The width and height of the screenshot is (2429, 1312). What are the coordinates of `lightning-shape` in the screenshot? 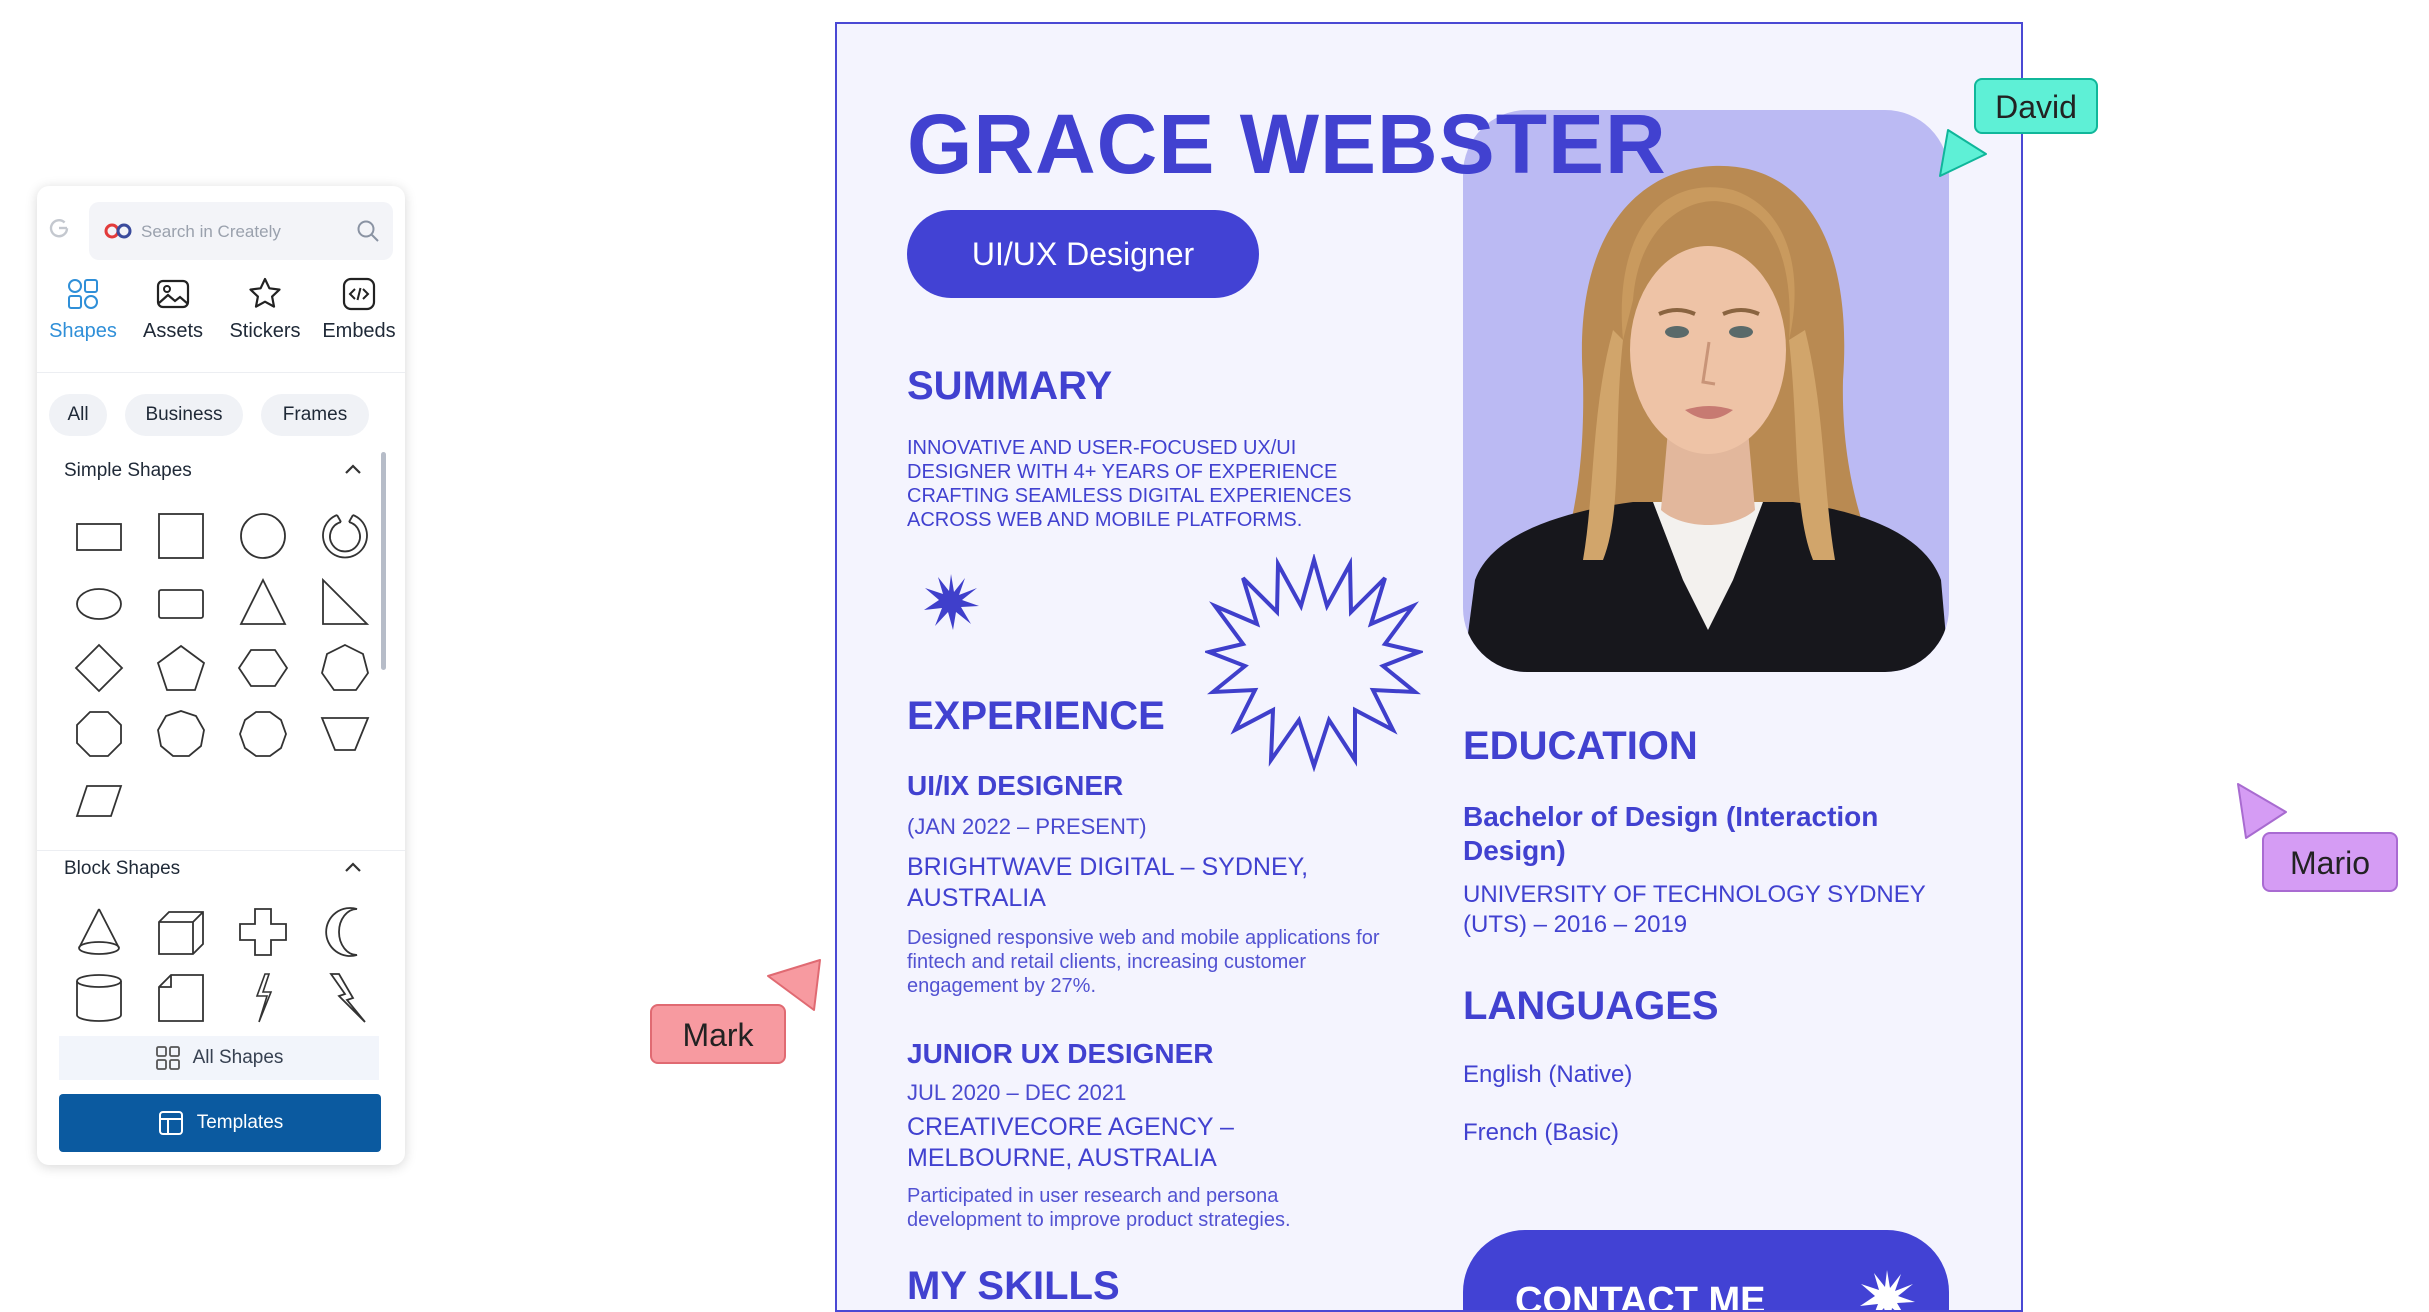 It's located at (263, 998).